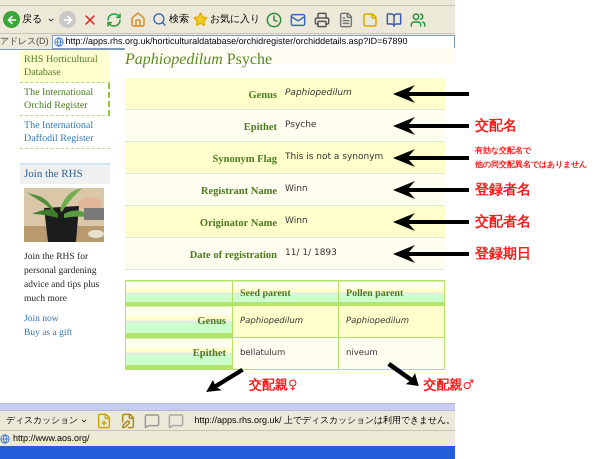 The height and width of the screenshot is (459, 600). What do you see at coordinates (238, 191) in the screenshot?
I see `field-label: Registrant Name` at bounding box center [238, 191].